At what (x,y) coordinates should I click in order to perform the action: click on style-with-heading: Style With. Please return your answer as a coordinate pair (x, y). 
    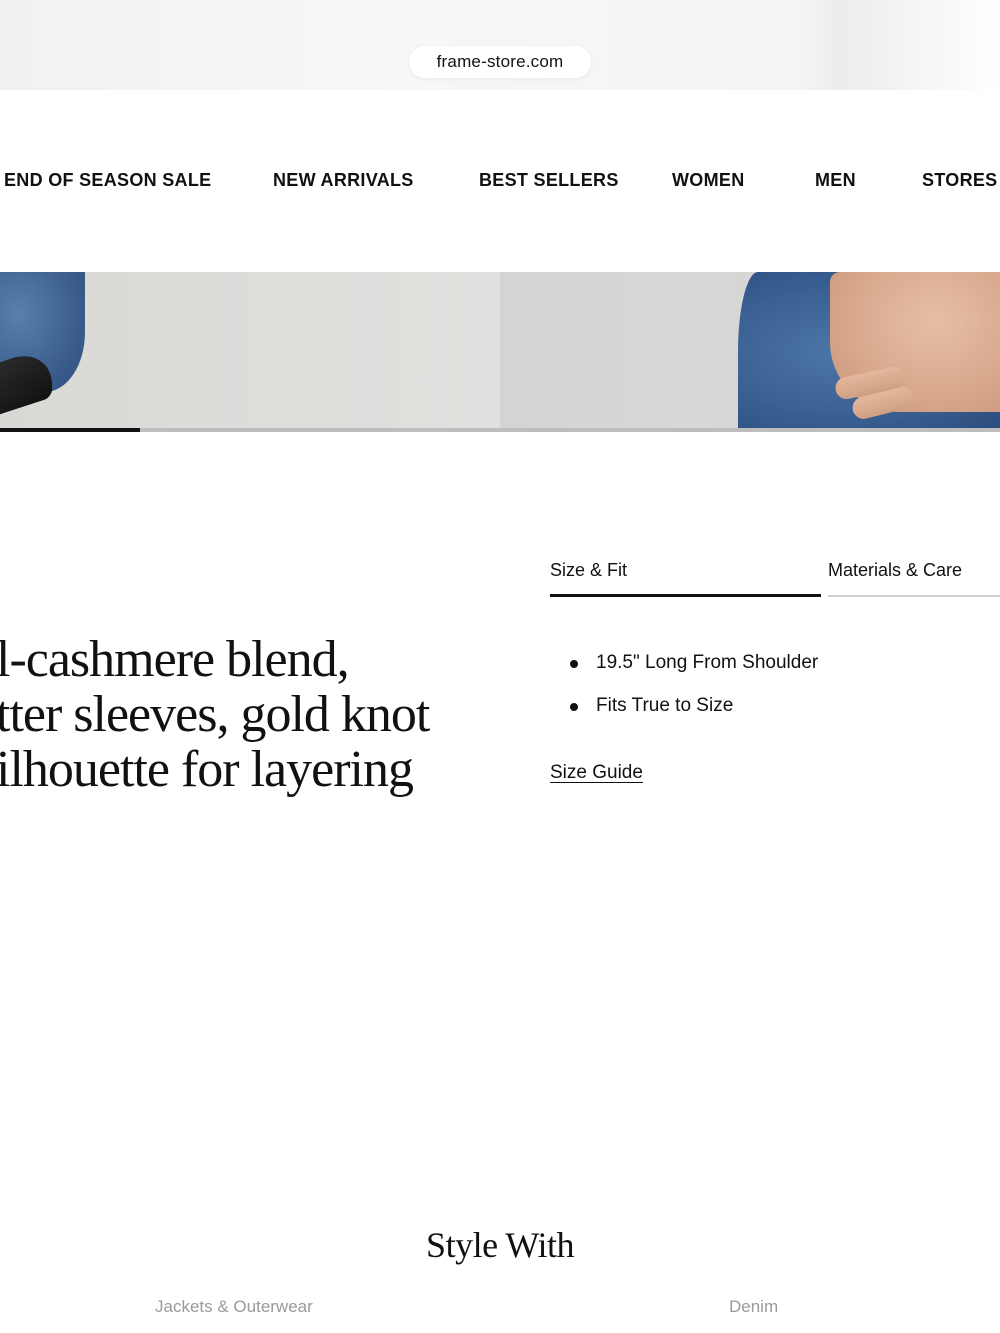
    Looking at the image, I should click on (500, 1245).